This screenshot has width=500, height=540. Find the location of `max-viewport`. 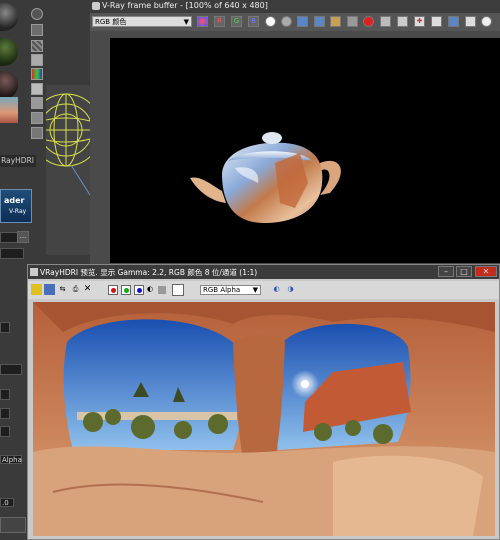

max-viewport is located at coordinates (68, 170).